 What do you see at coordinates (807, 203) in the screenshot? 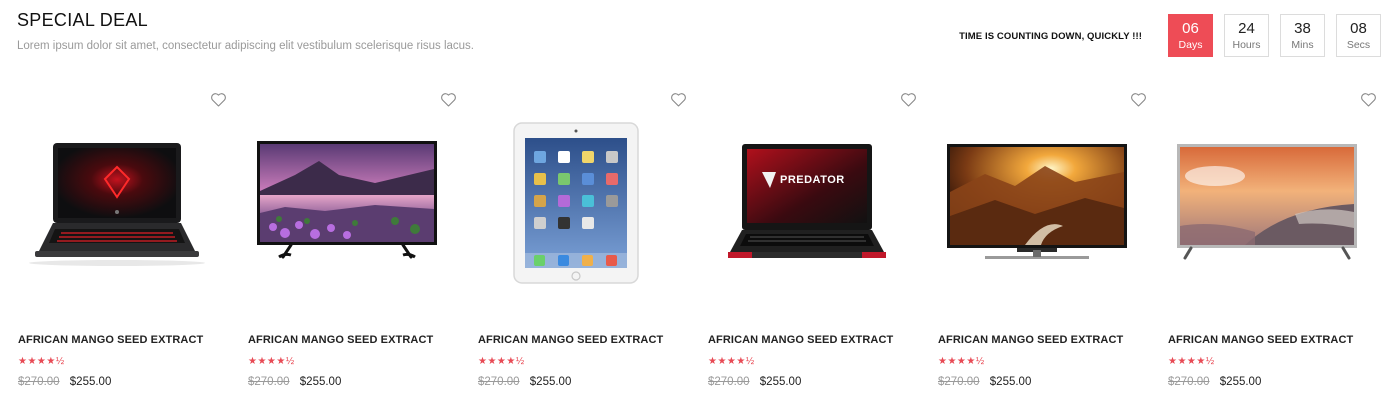
I see `product-image-laptop-predator: PREDATOR` at bounding box center [807, 203].